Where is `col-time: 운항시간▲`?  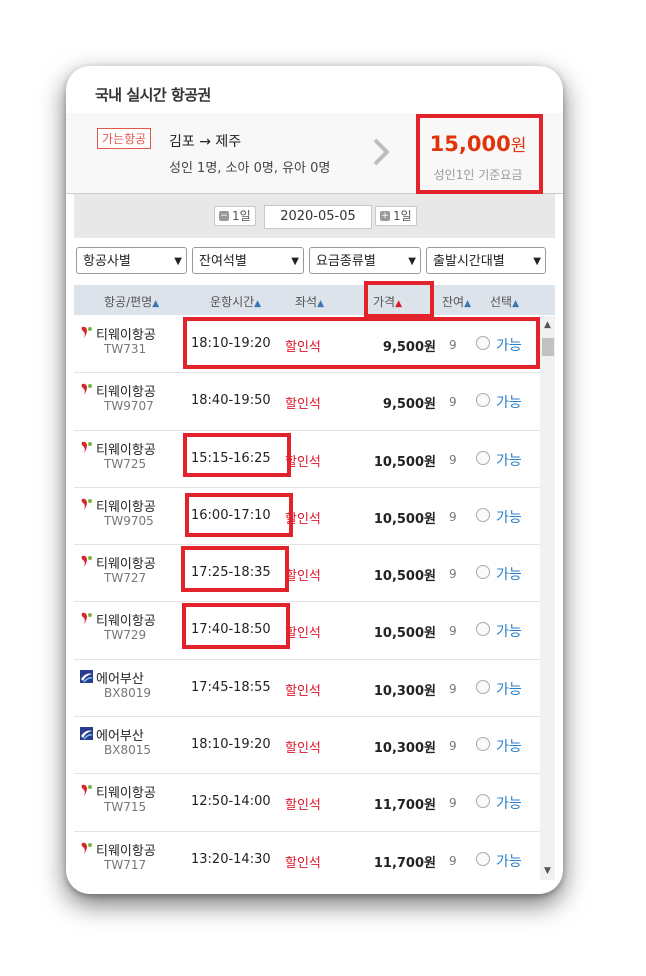
col-time: 운항시간▲ is located at coordinates (235, 301).